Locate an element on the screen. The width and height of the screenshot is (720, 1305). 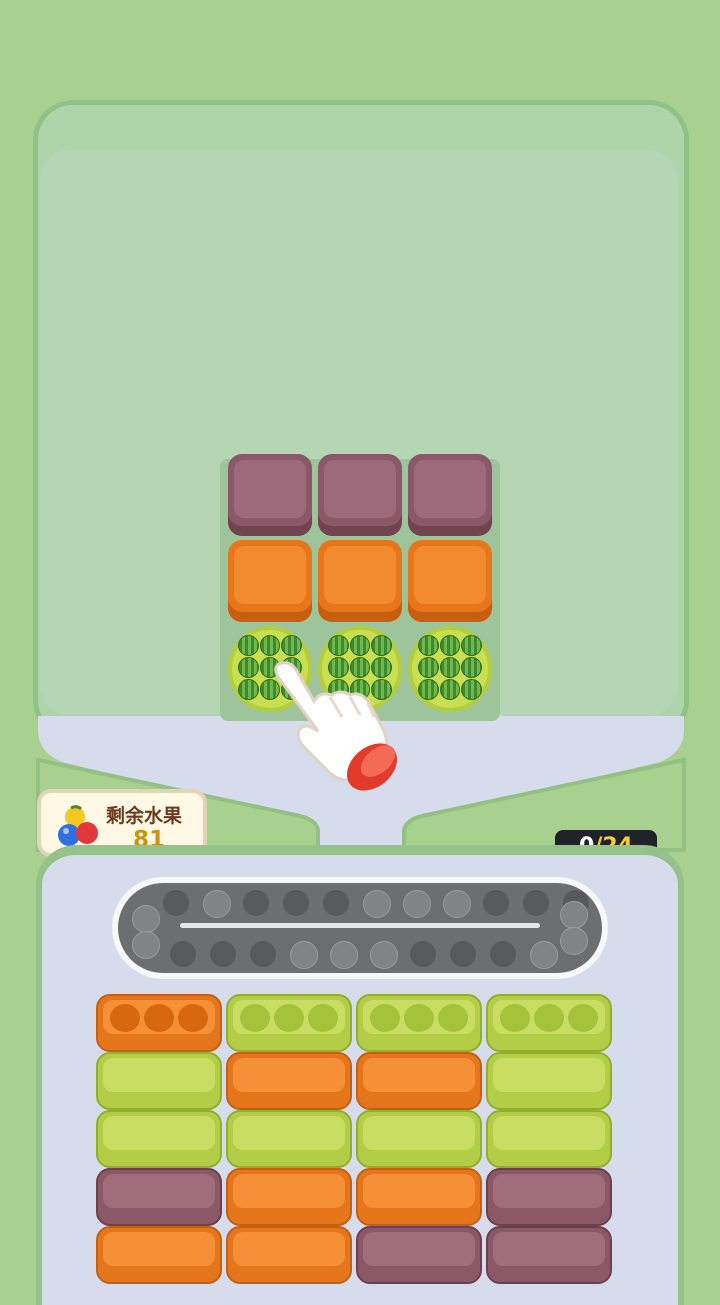
remaining-fruit-label: 剩余水果 is located at coordinates (144, 816).